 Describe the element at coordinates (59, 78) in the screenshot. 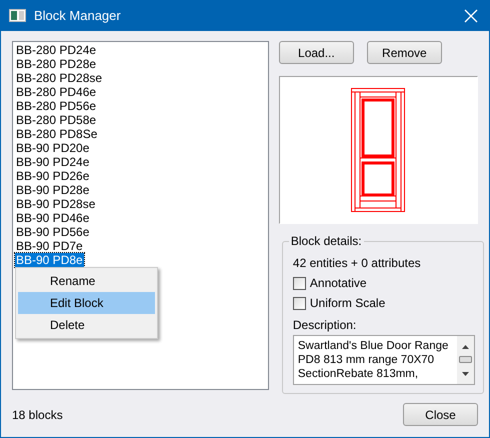

I see `list-item: BB-280 PD28se` at that location.